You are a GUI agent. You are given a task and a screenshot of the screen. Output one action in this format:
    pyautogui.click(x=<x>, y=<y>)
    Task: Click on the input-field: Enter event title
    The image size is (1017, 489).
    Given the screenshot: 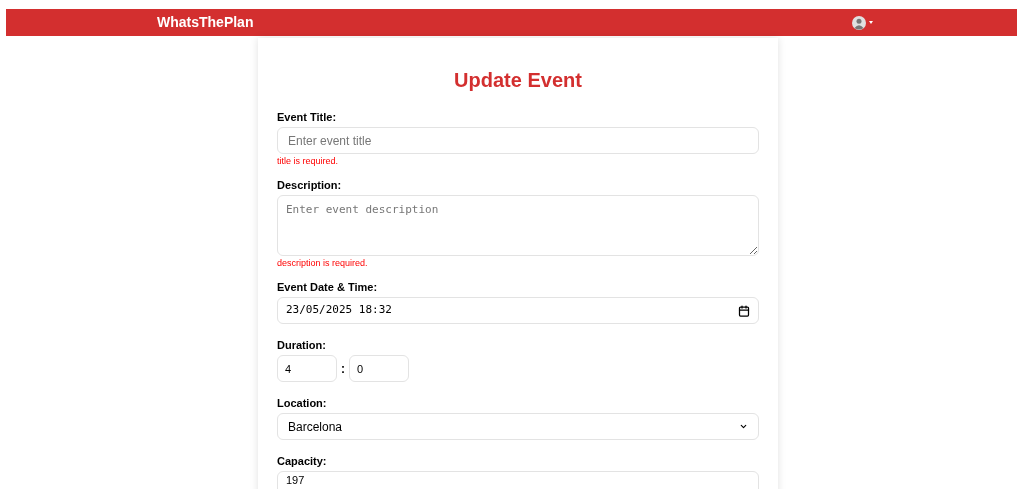 What is the action you would take?
    pyautogui.click(x=518, y=140)
    